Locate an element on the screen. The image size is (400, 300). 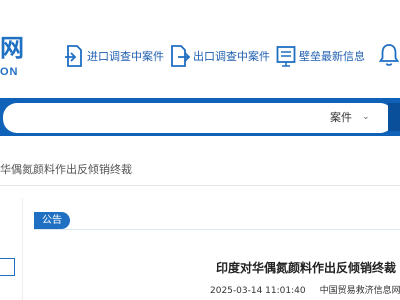
article-meta: 2025-03-14 11:01:40 中国贸易救济信息网 is located at coordinates (305, 289).